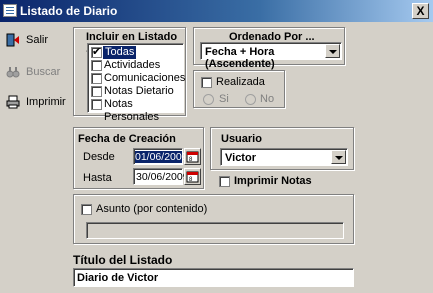  I want to click on radio-no, so click(250, 99).